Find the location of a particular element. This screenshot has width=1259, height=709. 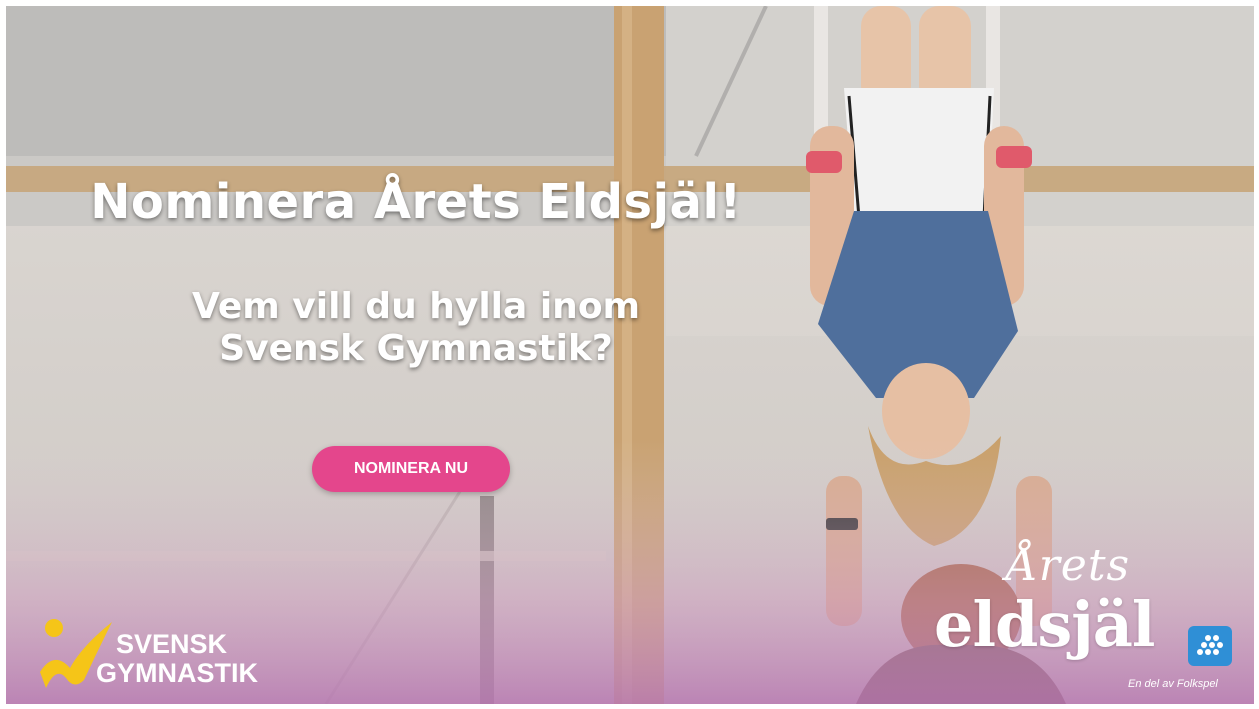

arets-eldsjal-logo: Årets eldsjäl En del av Folkspel is located at coordinates (1084, 618).